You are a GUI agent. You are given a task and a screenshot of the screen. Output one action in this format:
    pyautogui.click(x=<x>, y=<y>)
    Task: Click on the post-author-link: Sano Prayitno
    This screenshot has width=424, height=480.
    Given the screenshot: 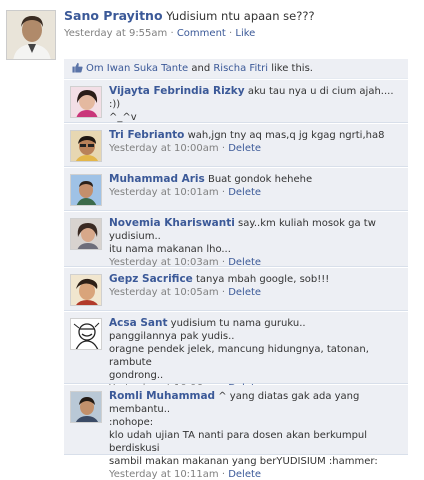 What is the action you would take?
    pyautogui.click(x=113, y=15)
    